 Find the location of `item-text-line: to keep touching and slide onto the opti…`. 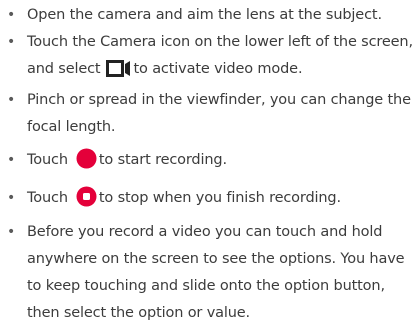

item-text-line: to keep touching and slide onto the opti… is located at coordinates (206, 286).